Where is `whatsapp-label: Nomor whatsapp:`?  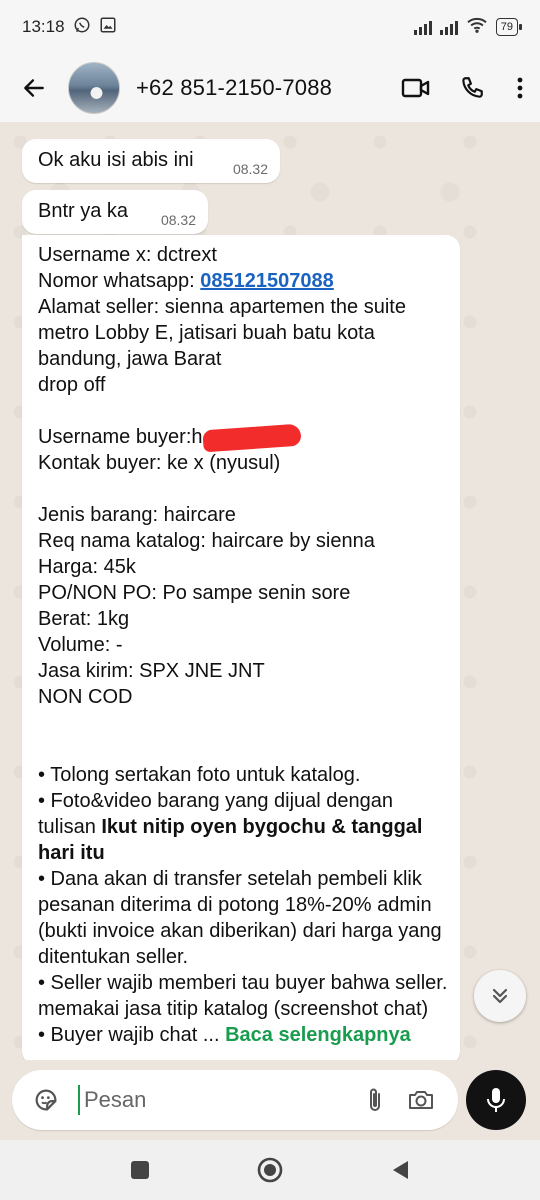 whatsapp-label: Nomor whatsapp: is located at coordinates (119, 281).